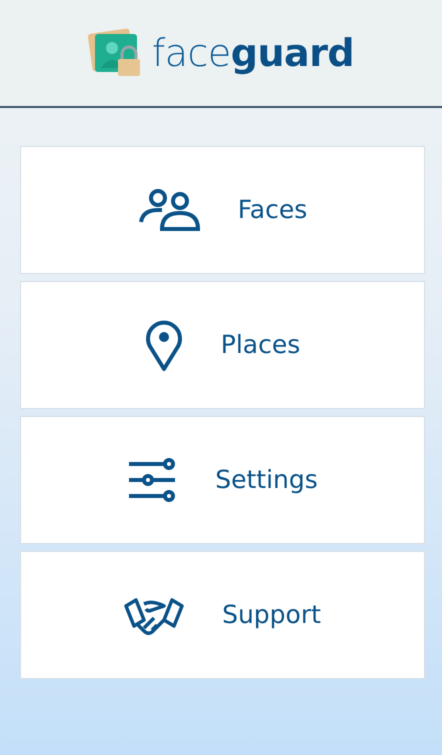 The image size is (442, 755). Describe the element at coordinates (253, 53) in the screenshot. I see `logo-text: faceguard` at that location.